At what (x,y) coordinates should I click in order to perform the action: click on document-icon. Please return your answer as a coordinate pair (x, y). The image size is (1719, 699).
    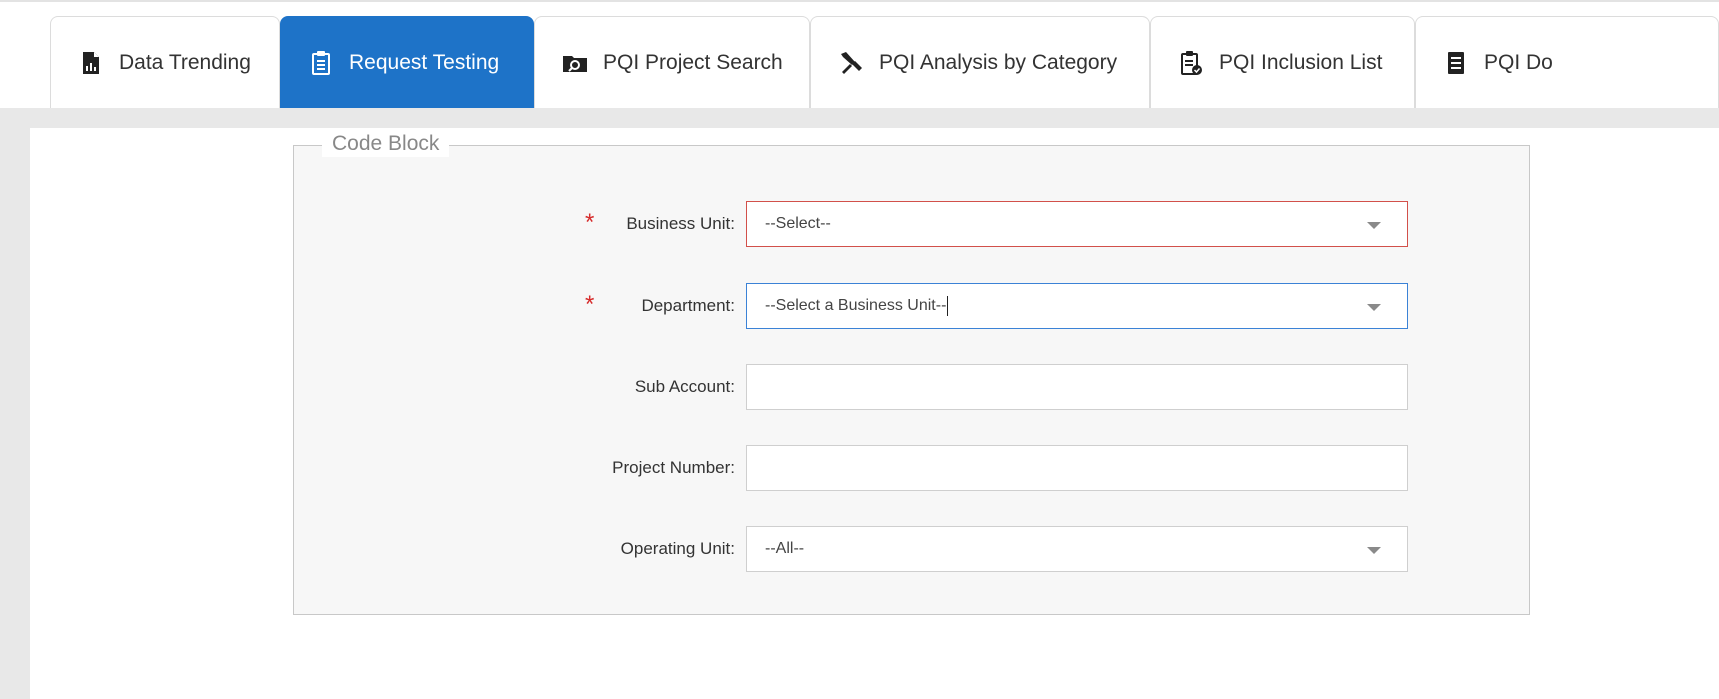
    Looking at the image, I should click on (1456, 63).